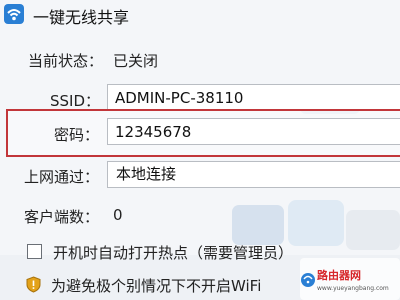 The width and height of the screenshot is (400, 300). Describe the element at coordinates (118, 215) in the screenshot. I see `clients-count: 0` at that location.